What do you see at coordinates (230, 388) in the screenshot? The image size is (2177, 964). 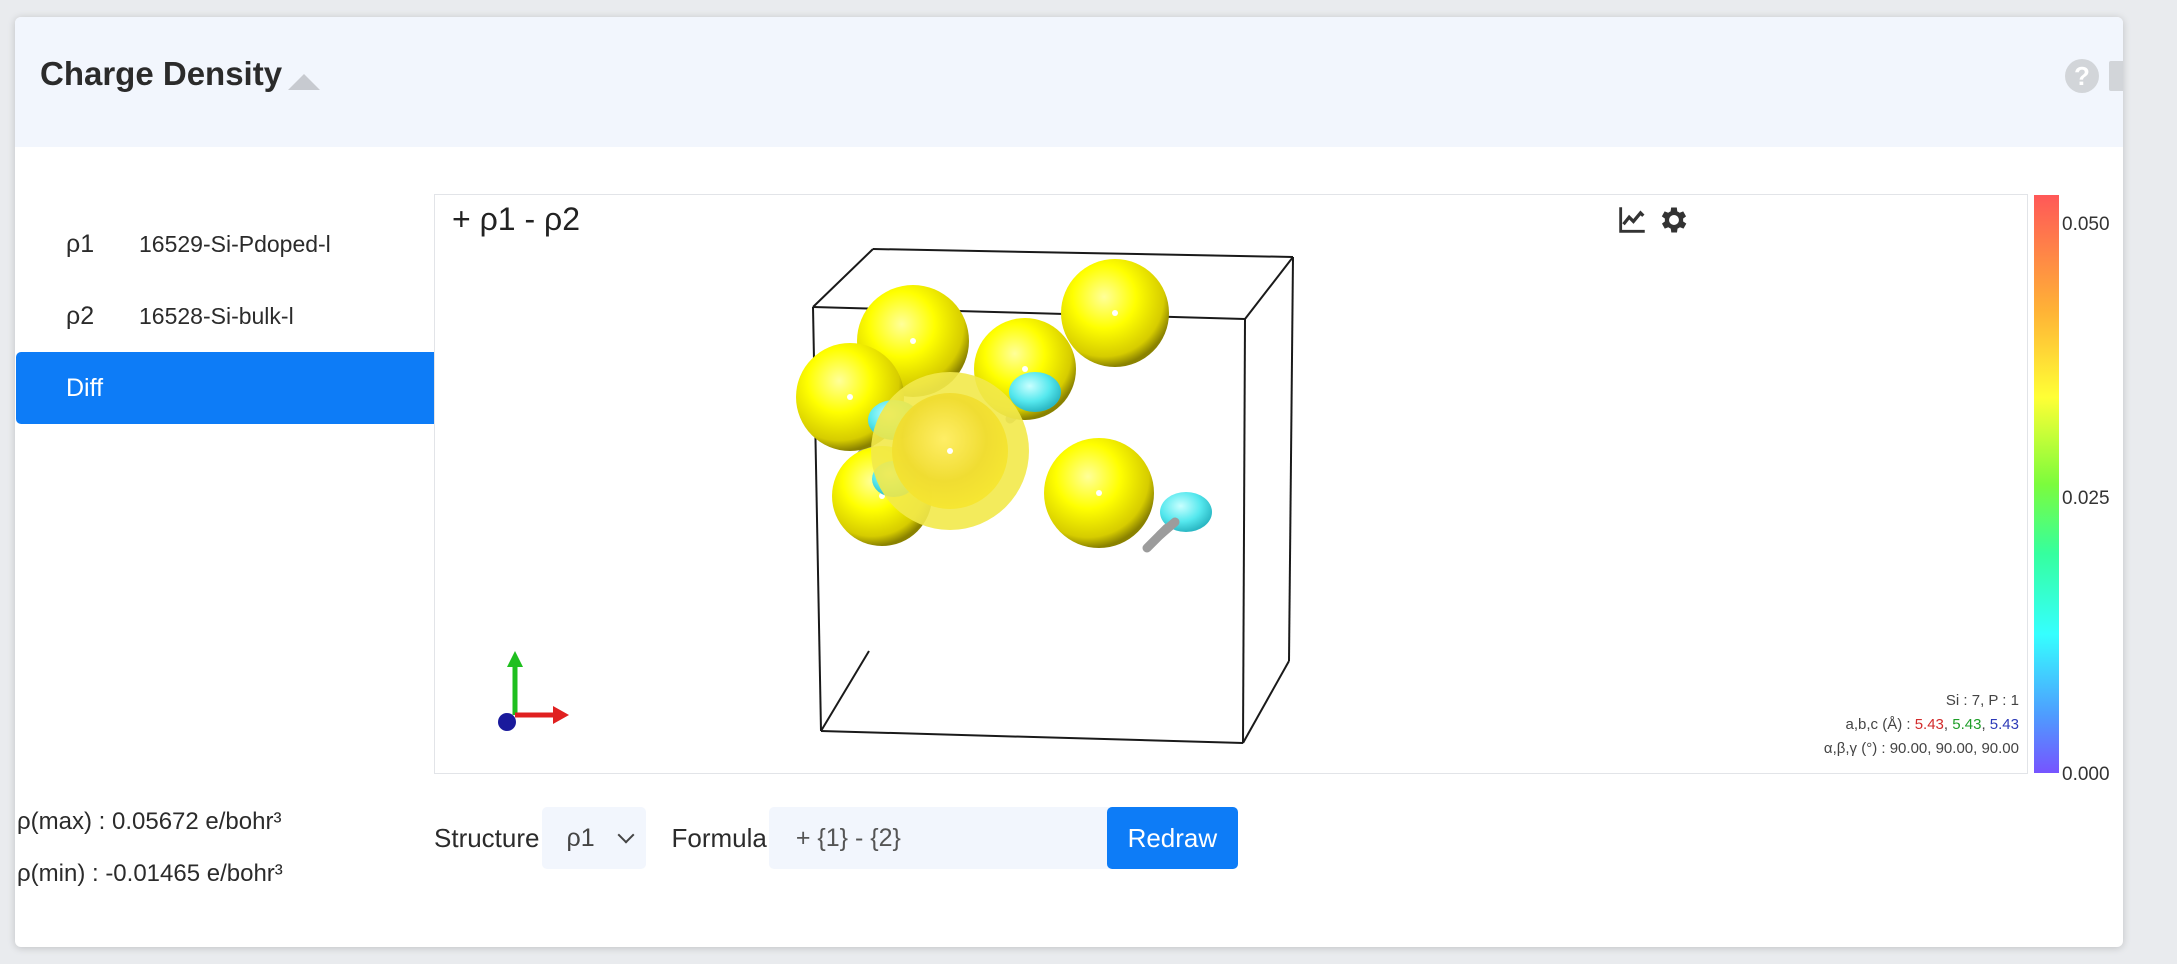 I see `list-item-diff: Diff` at bounding box center [230, 388].